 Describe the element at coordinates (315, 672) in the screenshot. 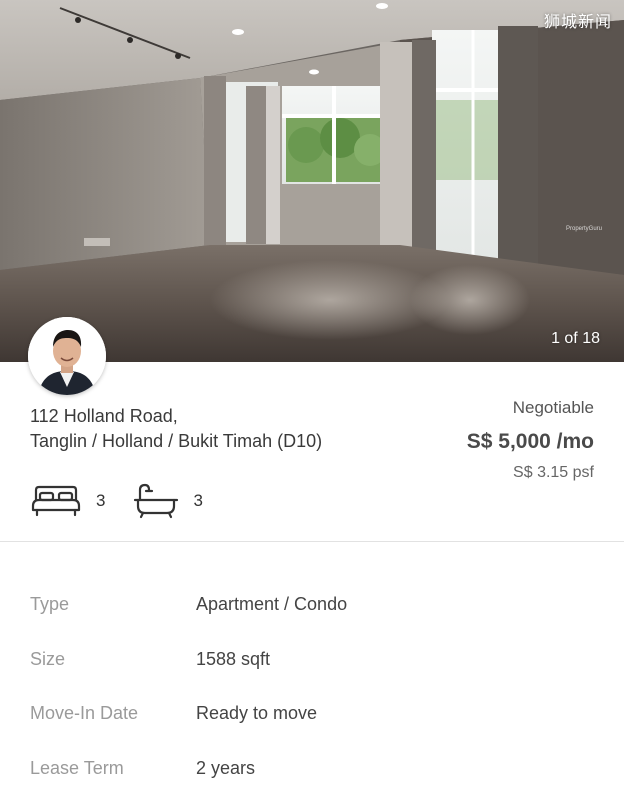

I see `detail-row-size: Size 1588 sqft` at that location.